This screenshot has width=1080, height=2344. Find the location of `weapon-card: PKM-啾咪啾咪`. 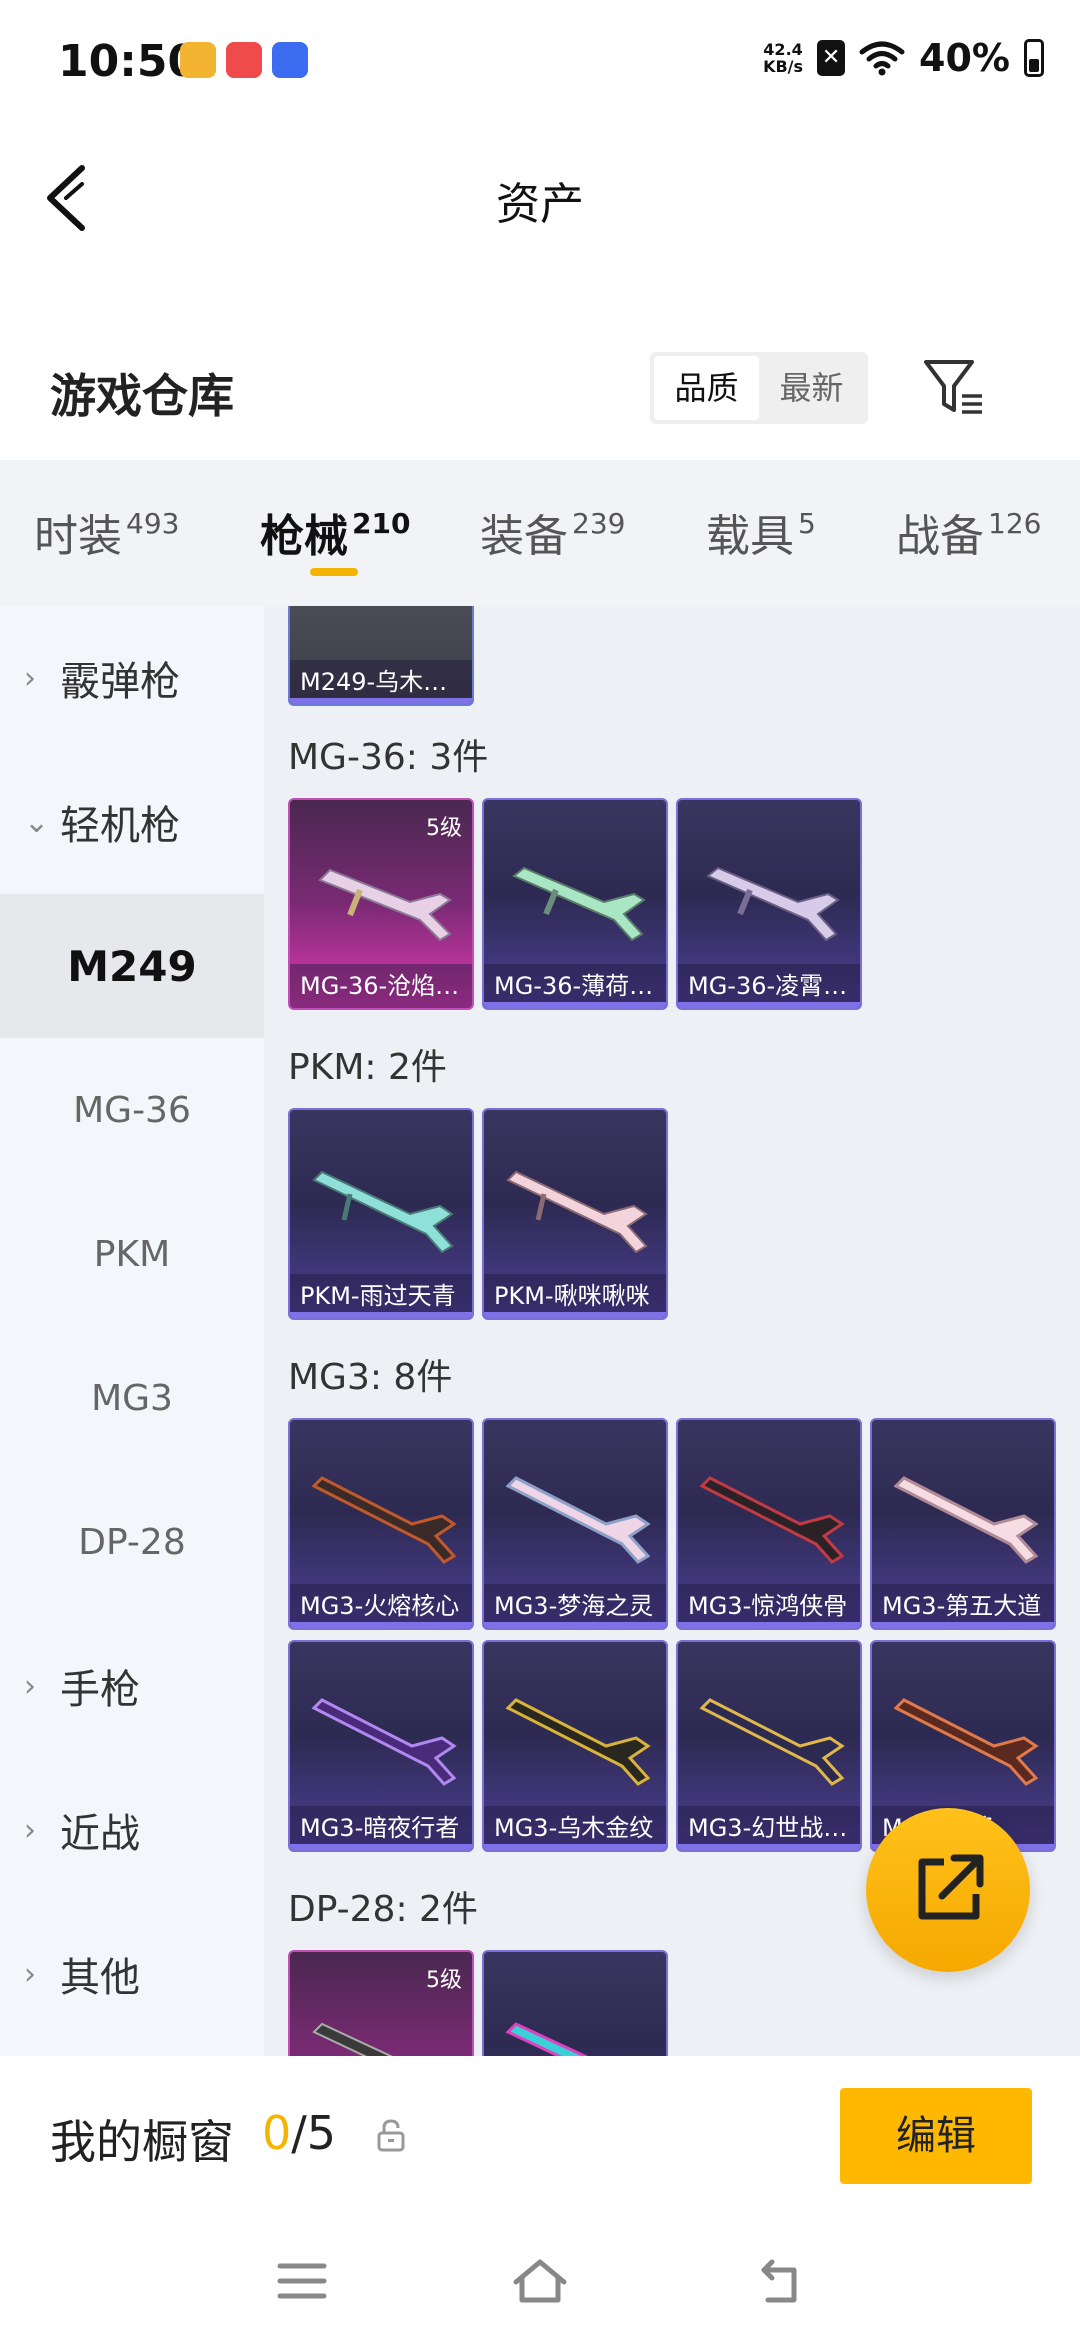

weapon-card: PKM-啾咪啾咪 is located at coordinates (575, 1214).